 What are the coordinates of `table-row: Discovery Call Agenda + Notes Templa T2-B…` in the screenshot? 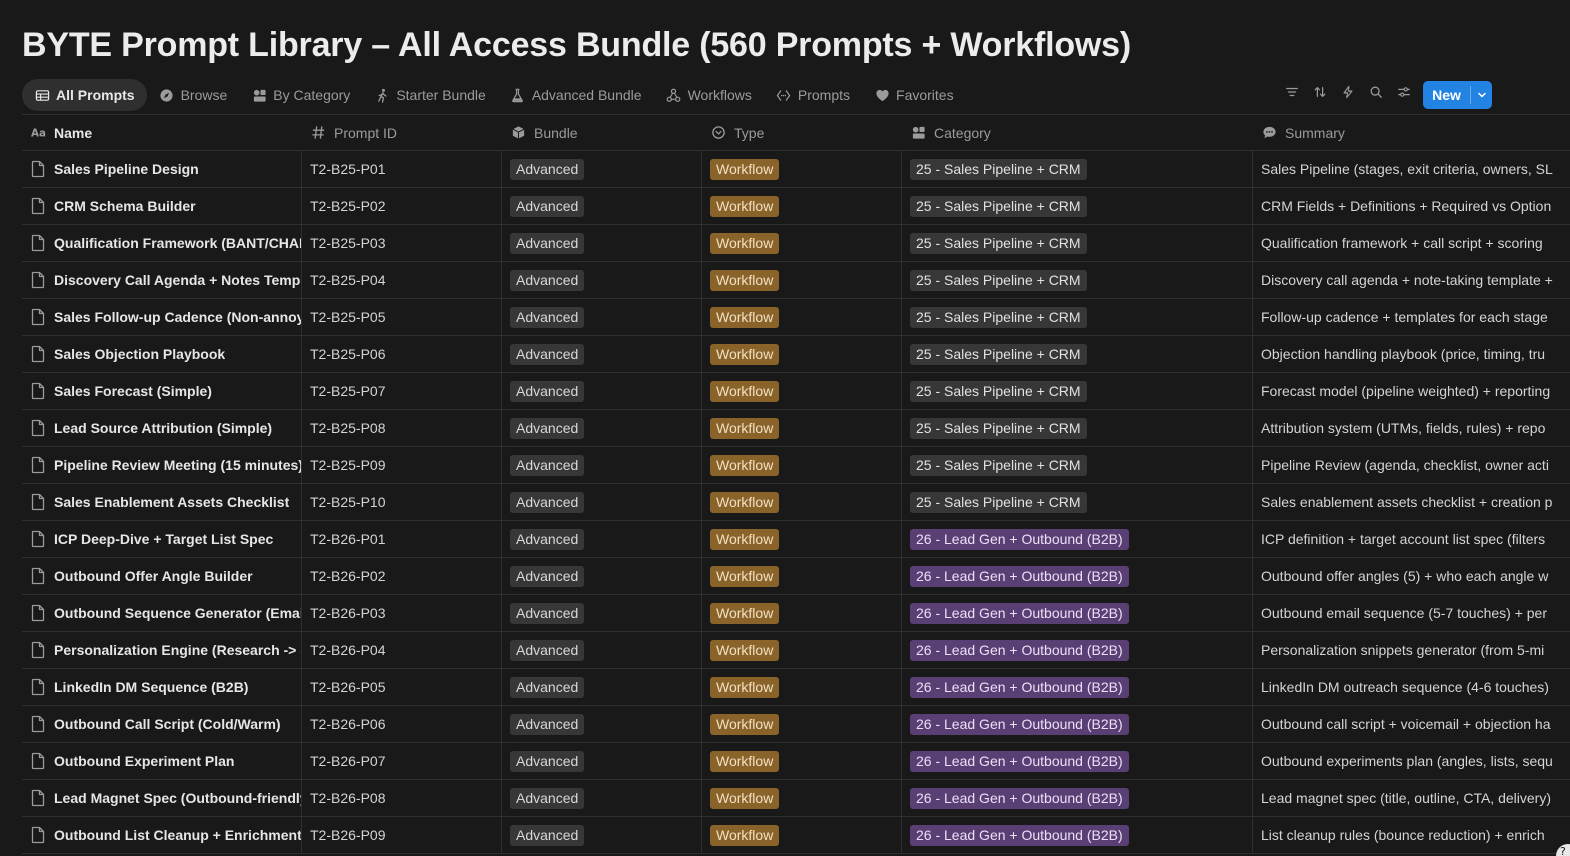 It's located at (796, 280).